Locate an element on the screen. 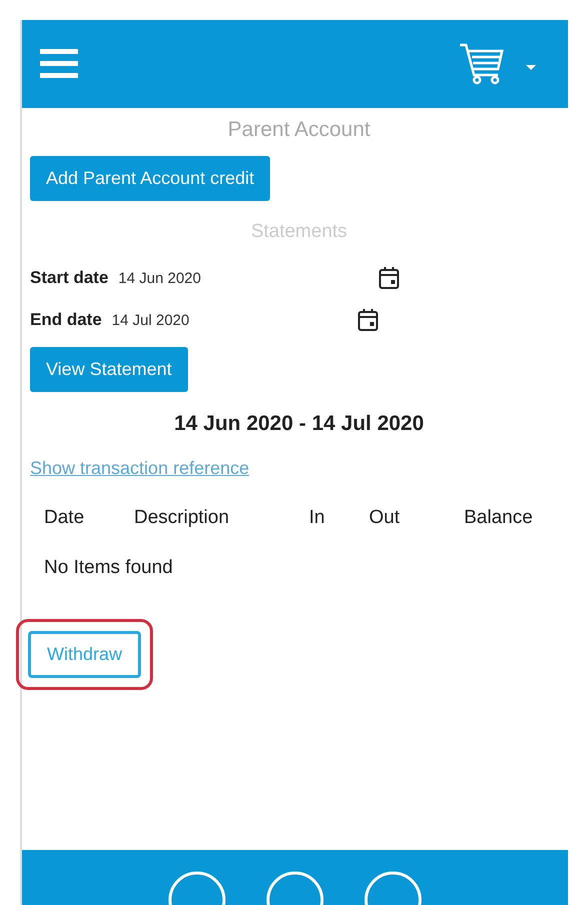 The image size is (573, 905). transaction-reference-link: Show transaction reference is located at coordinates (140, 468).